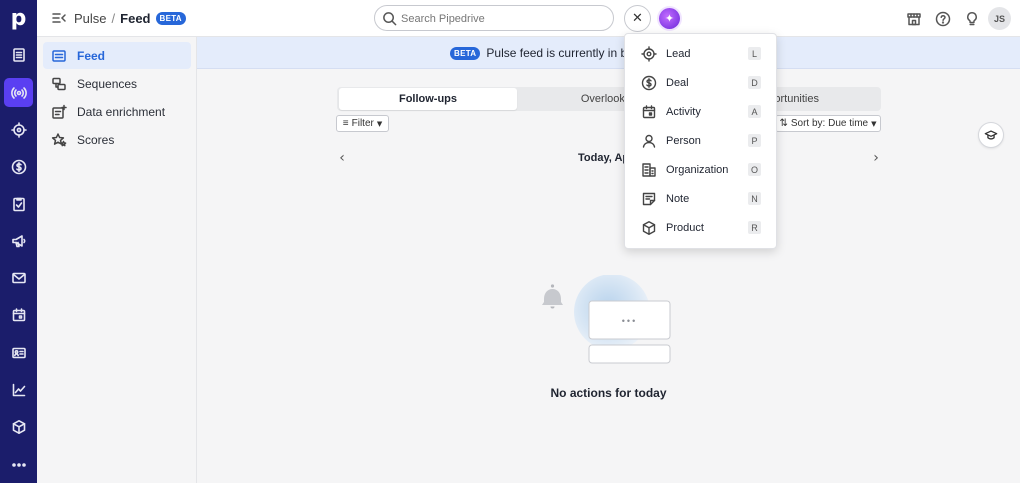 The height and width of the screenshot is (483, 1020). I want to click on deal-icon, so click(649, 83).